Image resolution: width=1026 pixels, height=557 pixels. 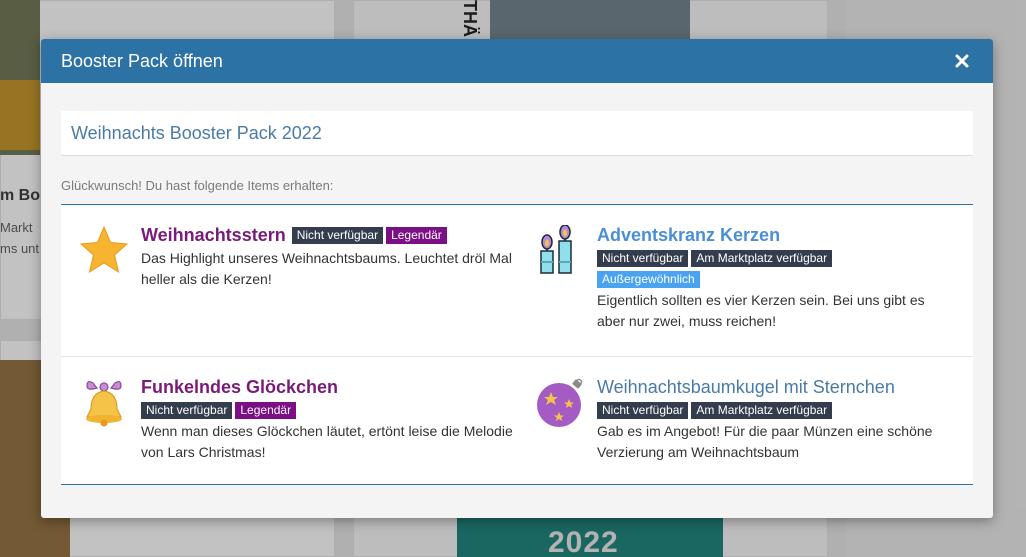 What do you see at coordinates (560, 402) in the screenshot?
I see `ornament-icon` at bounding box center [560, 402].